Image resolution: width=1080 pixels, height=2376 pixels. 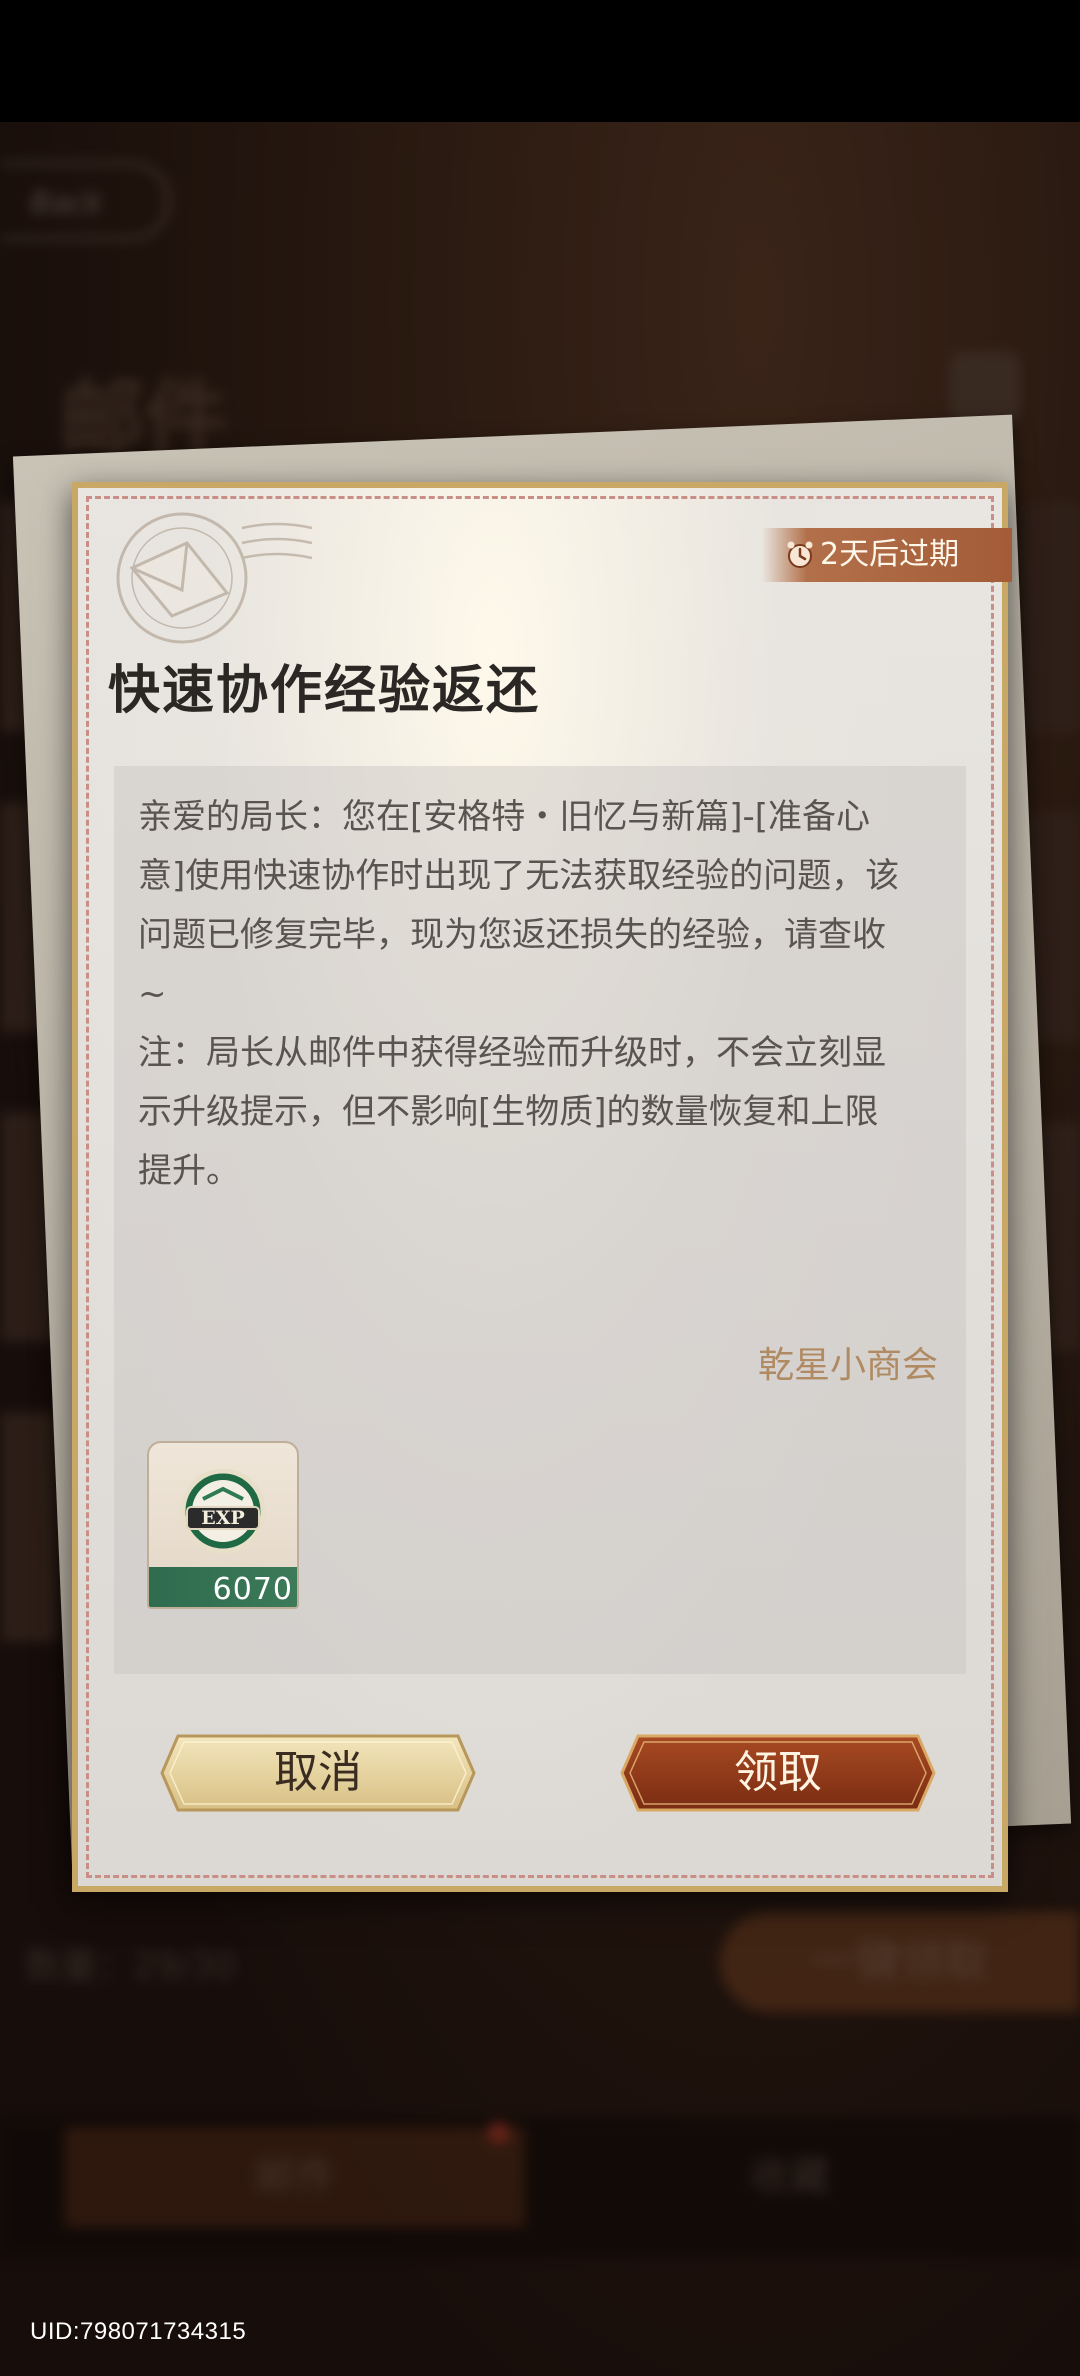 I want to click on exp-icon: EXP, so click(x=223, y=1511).